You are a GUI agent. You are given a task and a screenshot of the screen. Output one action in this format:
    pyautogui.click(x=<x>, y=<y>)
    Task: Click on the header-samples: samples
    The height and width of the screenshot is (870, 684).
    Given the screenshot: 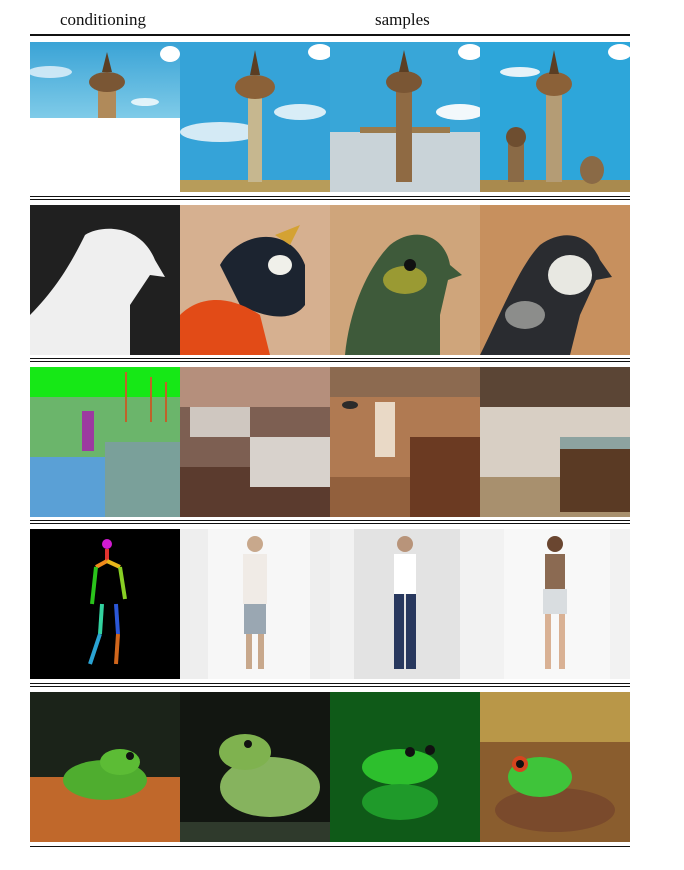 What is the action you would take?
    pyautogui.click(x=402, y=19)
    